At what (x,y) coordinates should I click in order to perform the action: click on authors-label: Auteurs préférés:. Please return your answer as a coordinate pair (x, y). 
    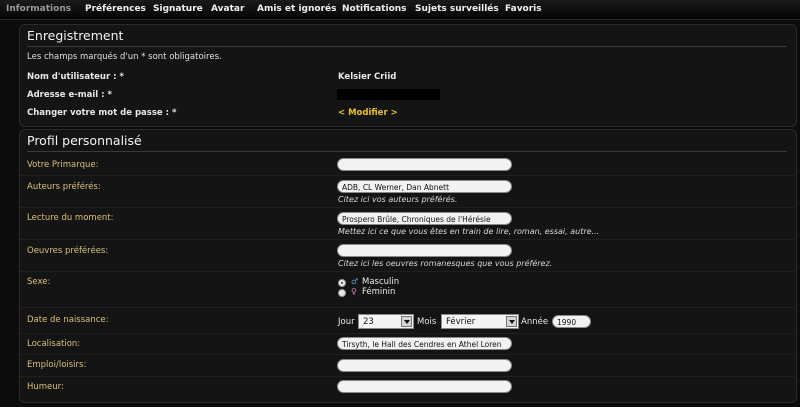
    Looking at the image, I should click on (64, 187).